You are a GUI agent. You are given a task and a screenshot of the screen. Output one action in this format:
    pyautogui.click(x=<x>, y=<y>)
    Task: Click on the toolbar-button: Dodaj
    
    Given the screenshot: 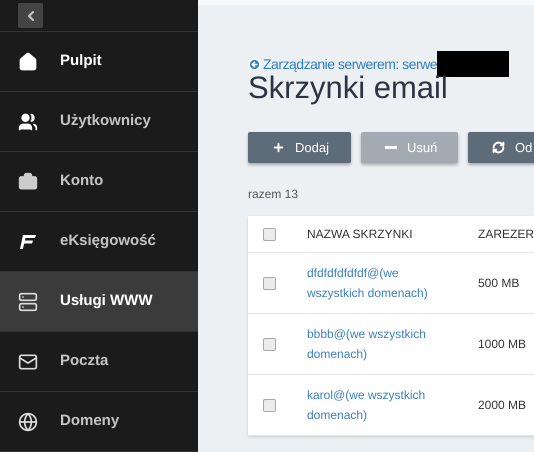 What is the action you would take?
    pyautogui.click(x=299, y=147)
    